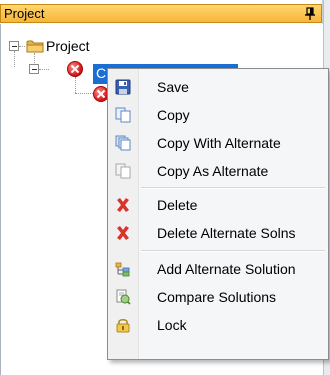  What do you see at coordinates (173, 115) in the screenshot?
I see `menu-item-label: Copy` at bounding box center [173, 115].